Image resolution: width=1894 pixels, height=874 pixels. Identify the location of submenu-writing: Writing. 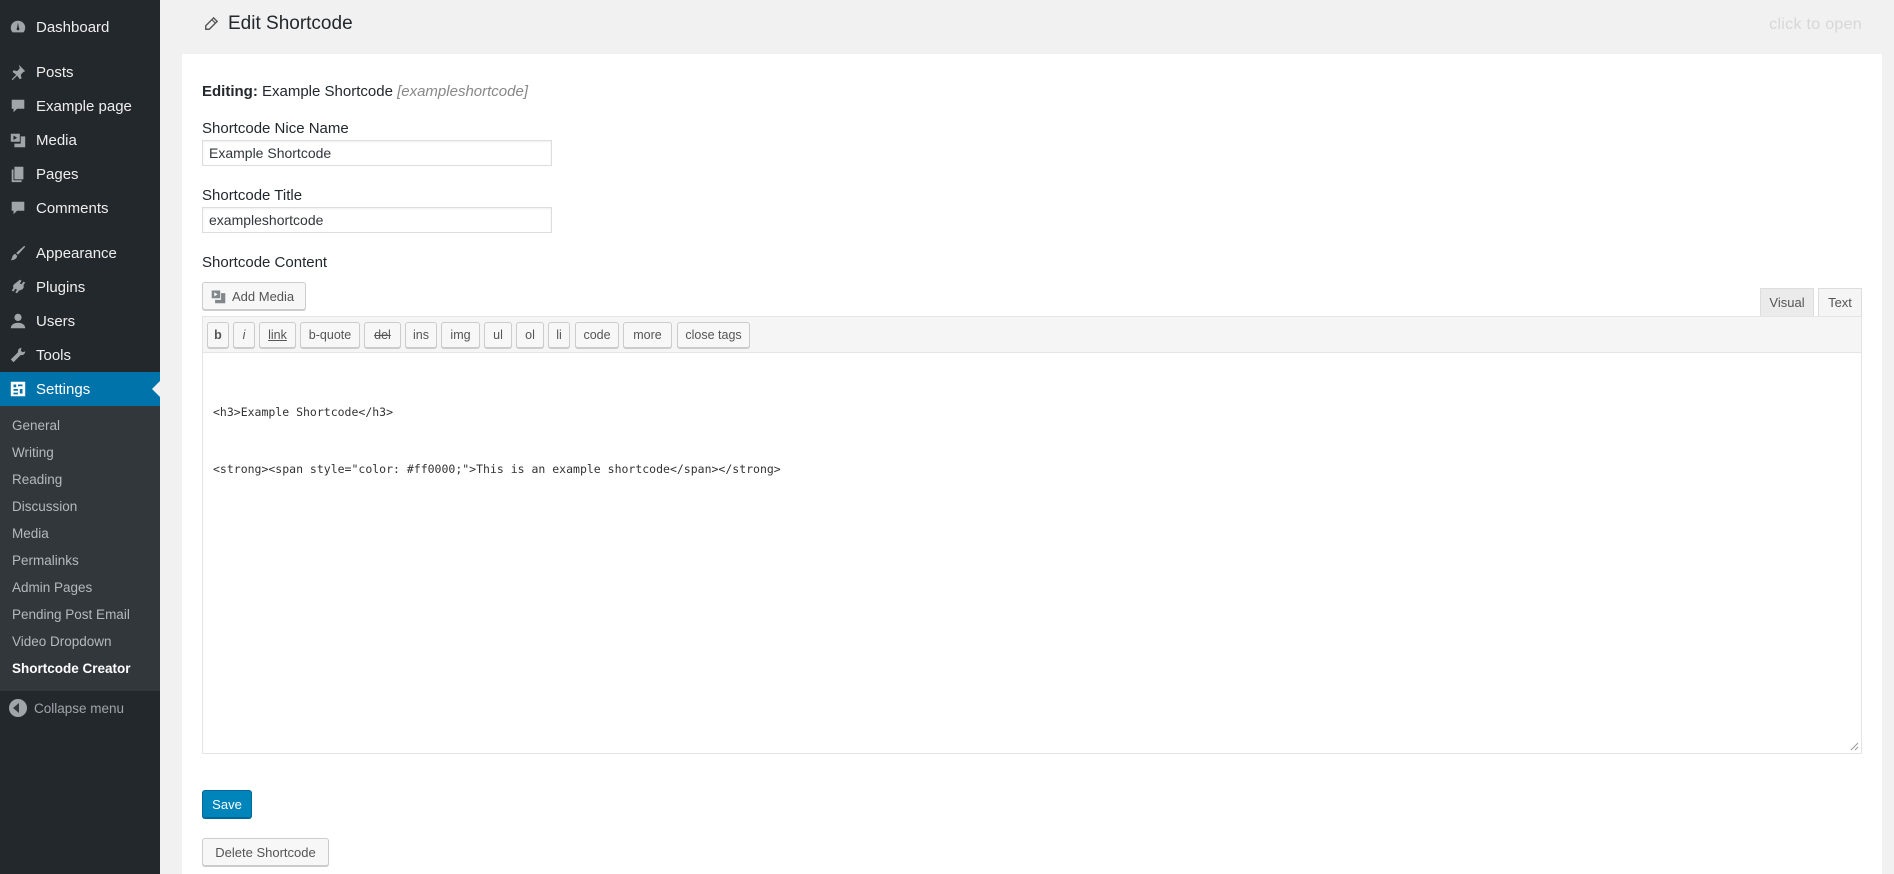
(33, 452).